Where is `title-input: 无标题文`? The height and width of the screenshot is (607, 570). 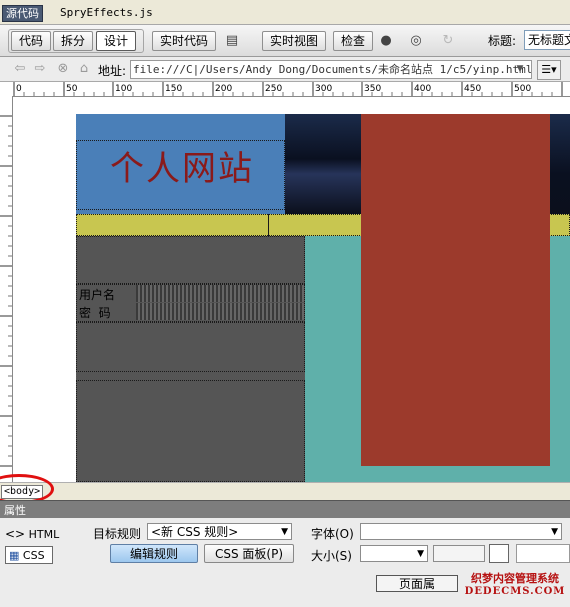
title-input: 无标题文 is located at coordinates (547, 40).